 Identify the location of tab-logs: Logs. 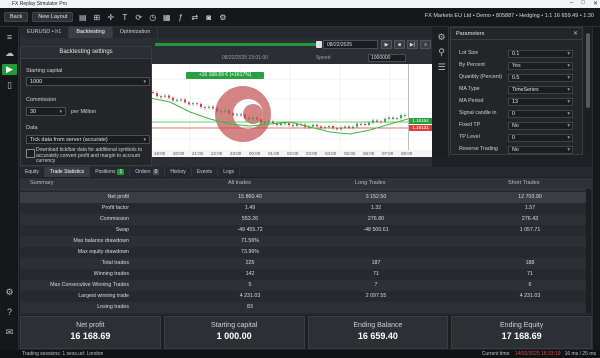
(229, 172).